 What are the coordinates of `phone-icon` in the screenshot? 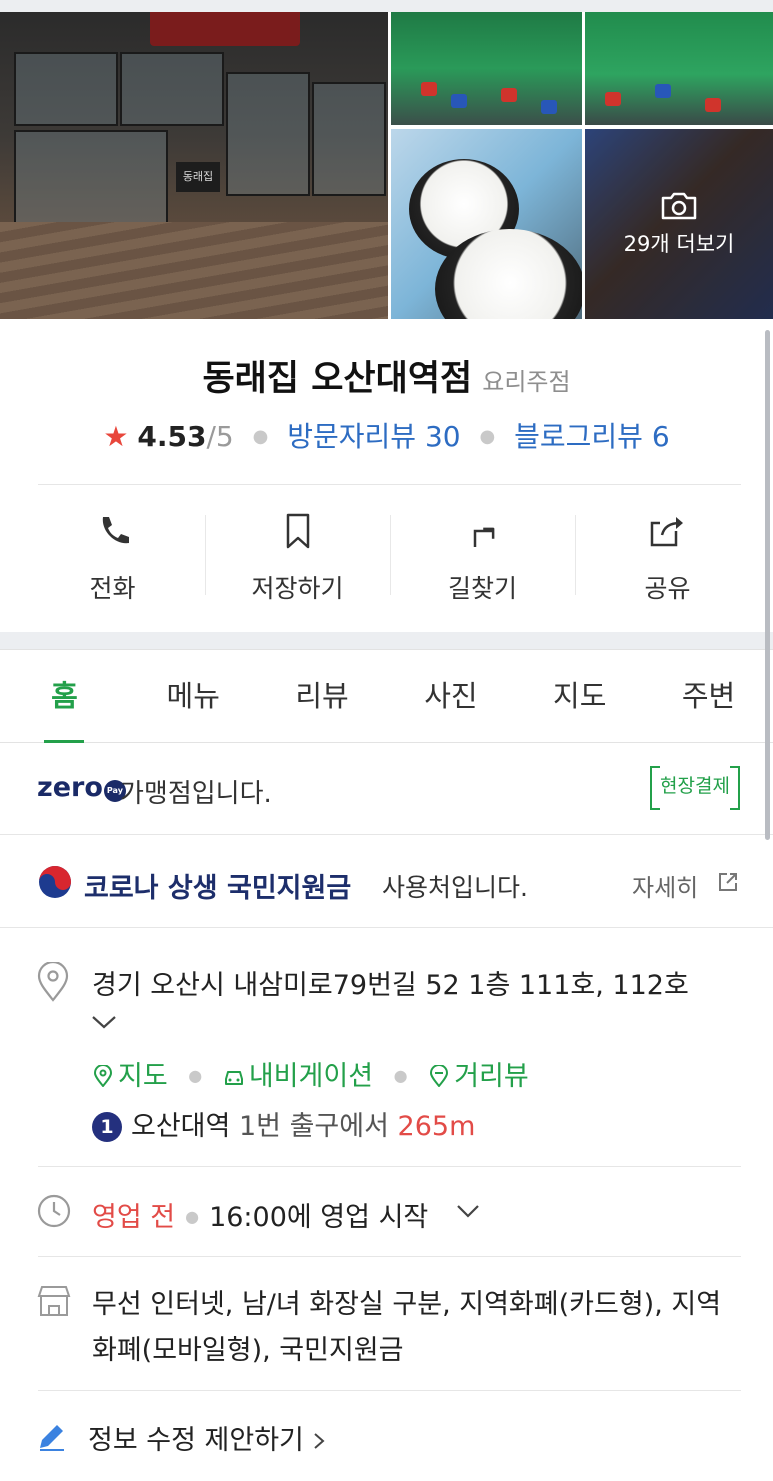 It's located at (115, 530).